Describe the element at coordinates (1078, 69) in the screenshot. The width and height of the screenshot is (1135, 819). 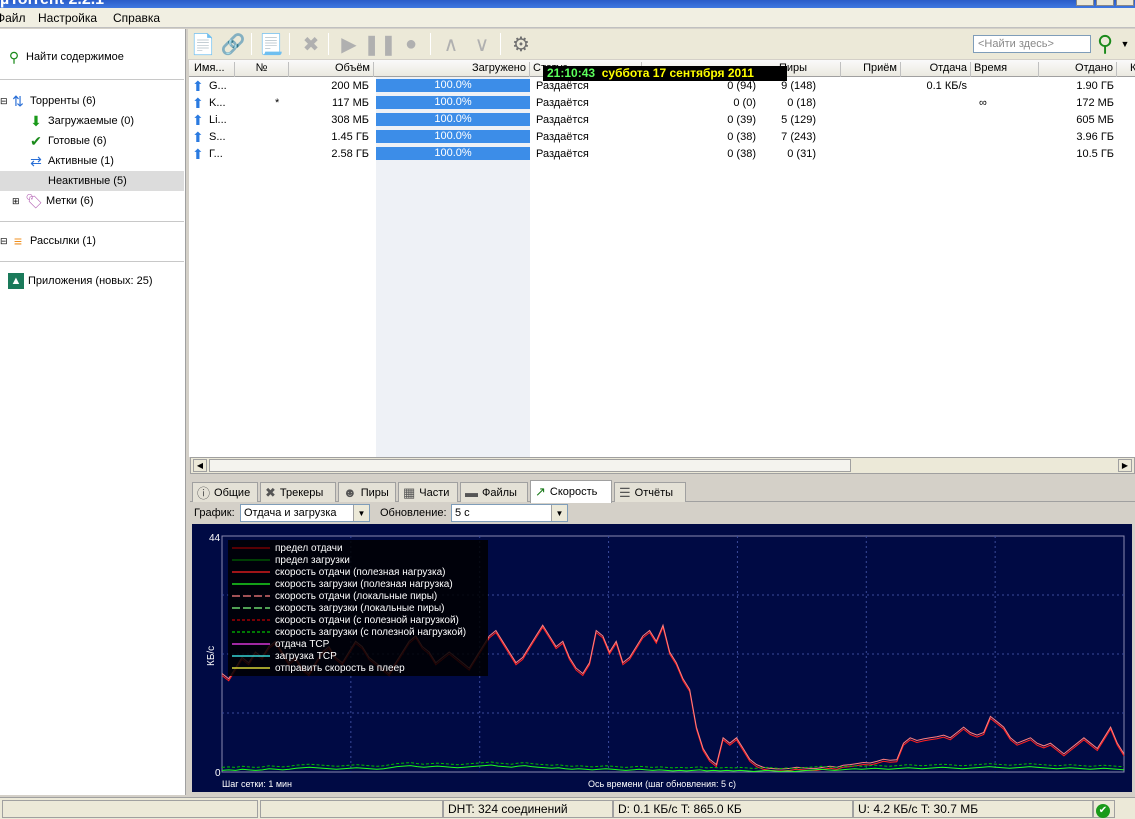
I see `column-header-uploaded: Отдано` at that location.